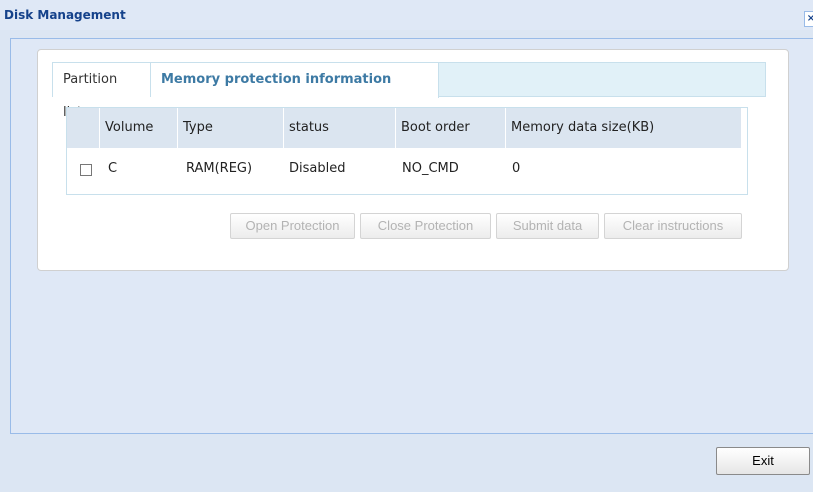  I want to click on cell-memory-data-size: 0, so click(516, 168).